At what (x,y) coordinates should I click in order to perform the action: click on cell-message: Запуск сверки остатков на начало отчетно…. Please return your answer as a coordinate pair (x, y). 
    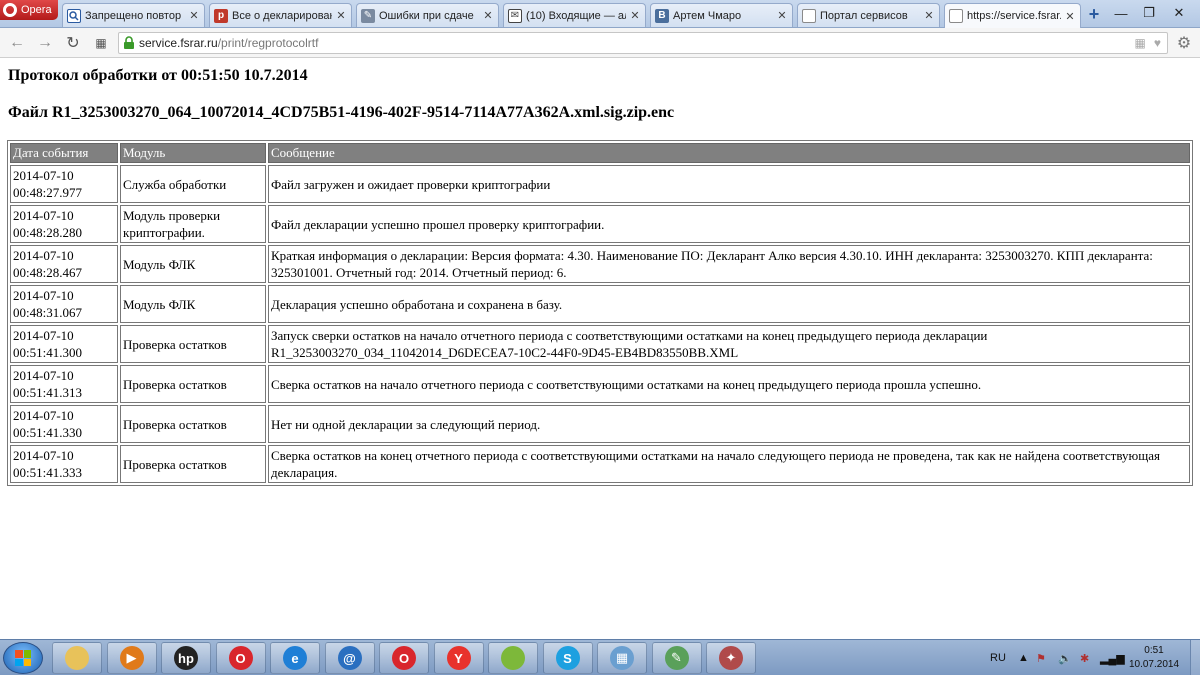
    Looking at the image, I should click on (729, 344).